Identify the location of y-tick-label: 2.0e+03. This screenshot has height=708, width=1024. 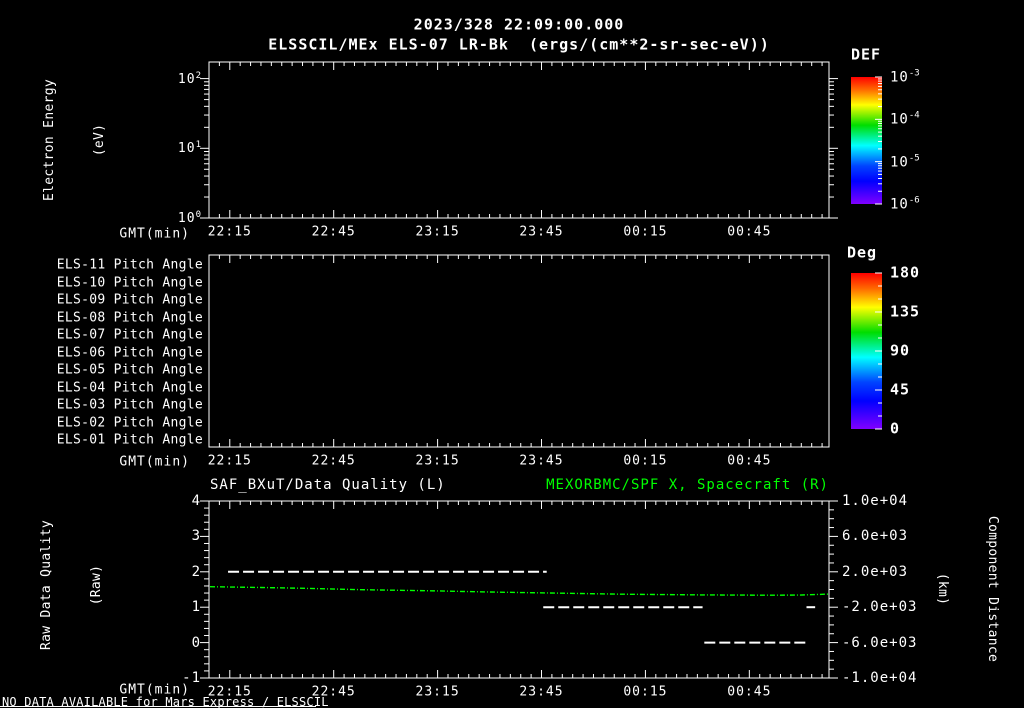
(875, 571).